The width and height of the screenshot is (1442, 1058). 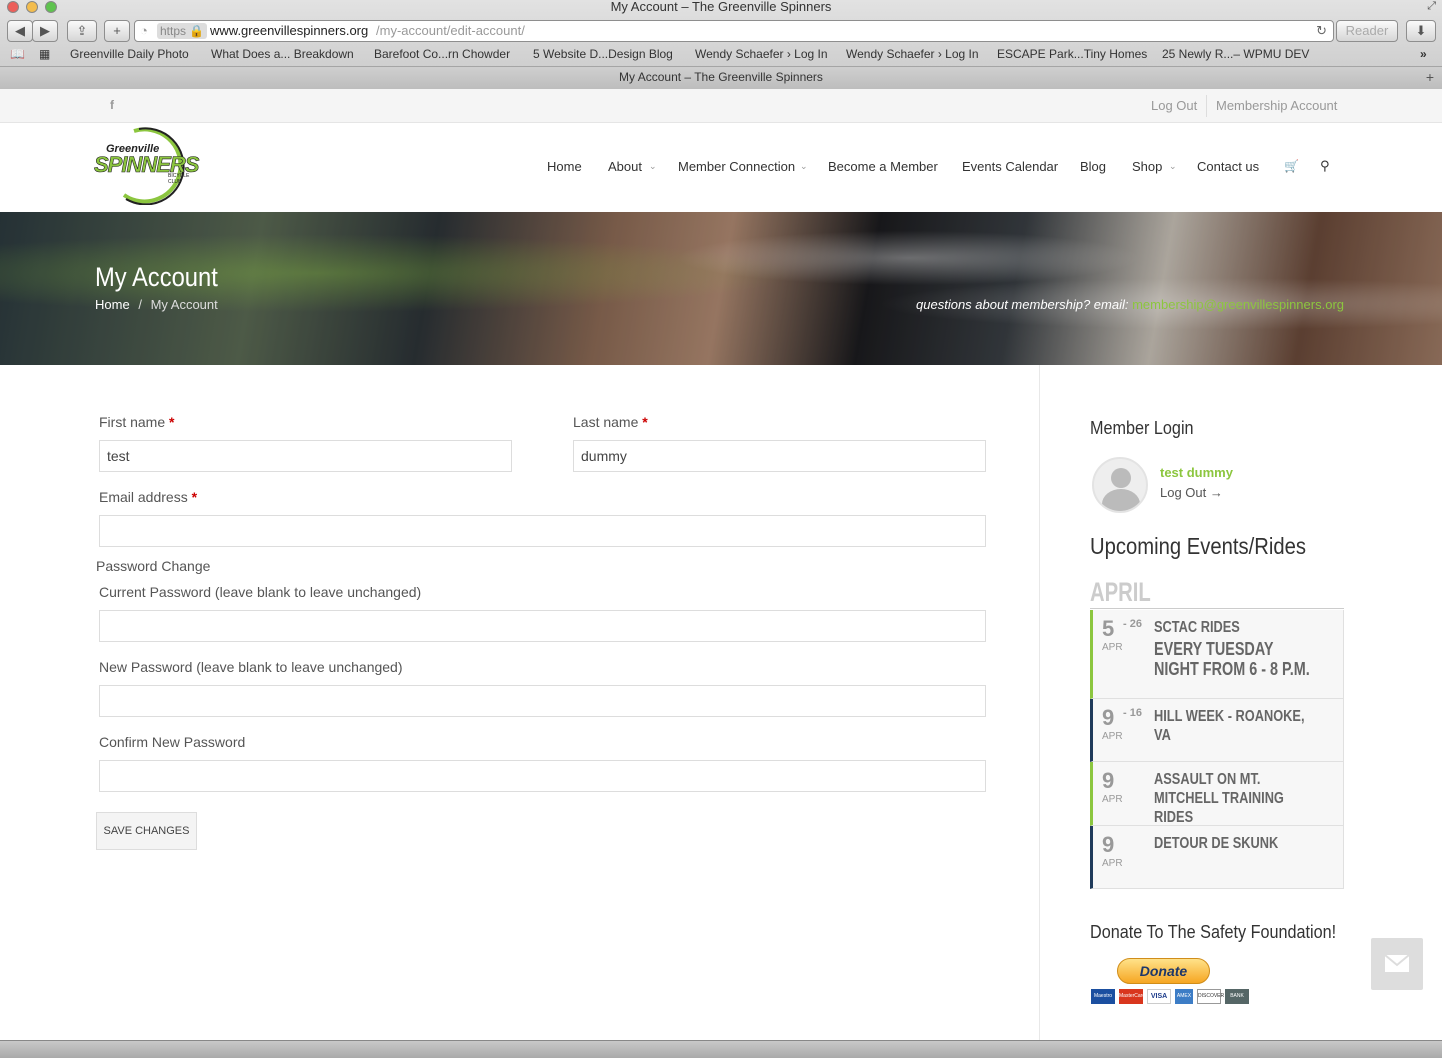 What do you see at coordinates (1216, 843) in the screenshot?
I see `event-title: DETOUR DE SKUNK` at bounding box center [1216, 843].